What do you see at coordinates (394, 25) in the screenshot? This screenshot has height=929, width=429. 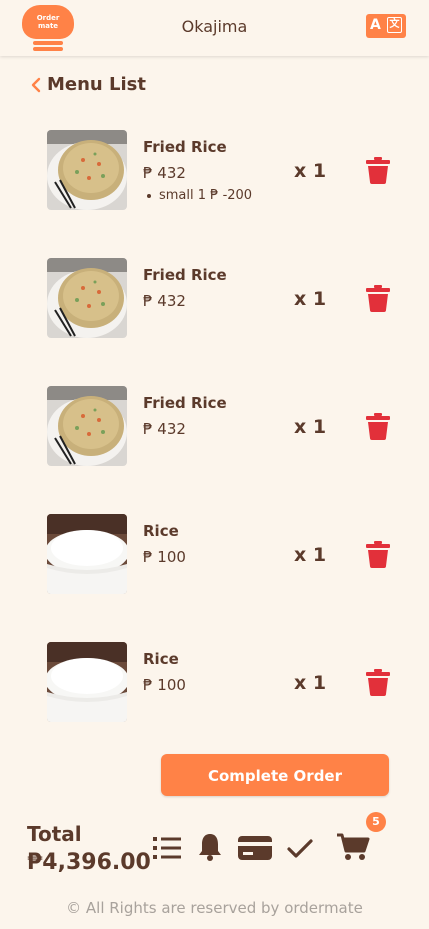 I see `translate-icon-glyph: 文` at bounding box center [394, 25].